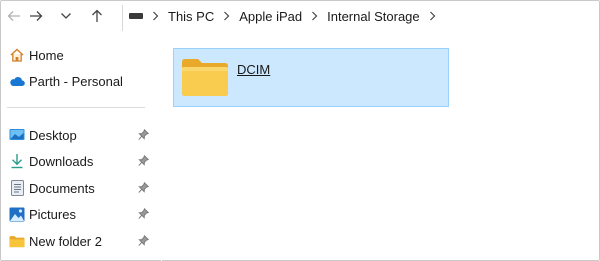  I want to click on breadcrumb-apple-ipad: Apple iPad, so click(270, 16).